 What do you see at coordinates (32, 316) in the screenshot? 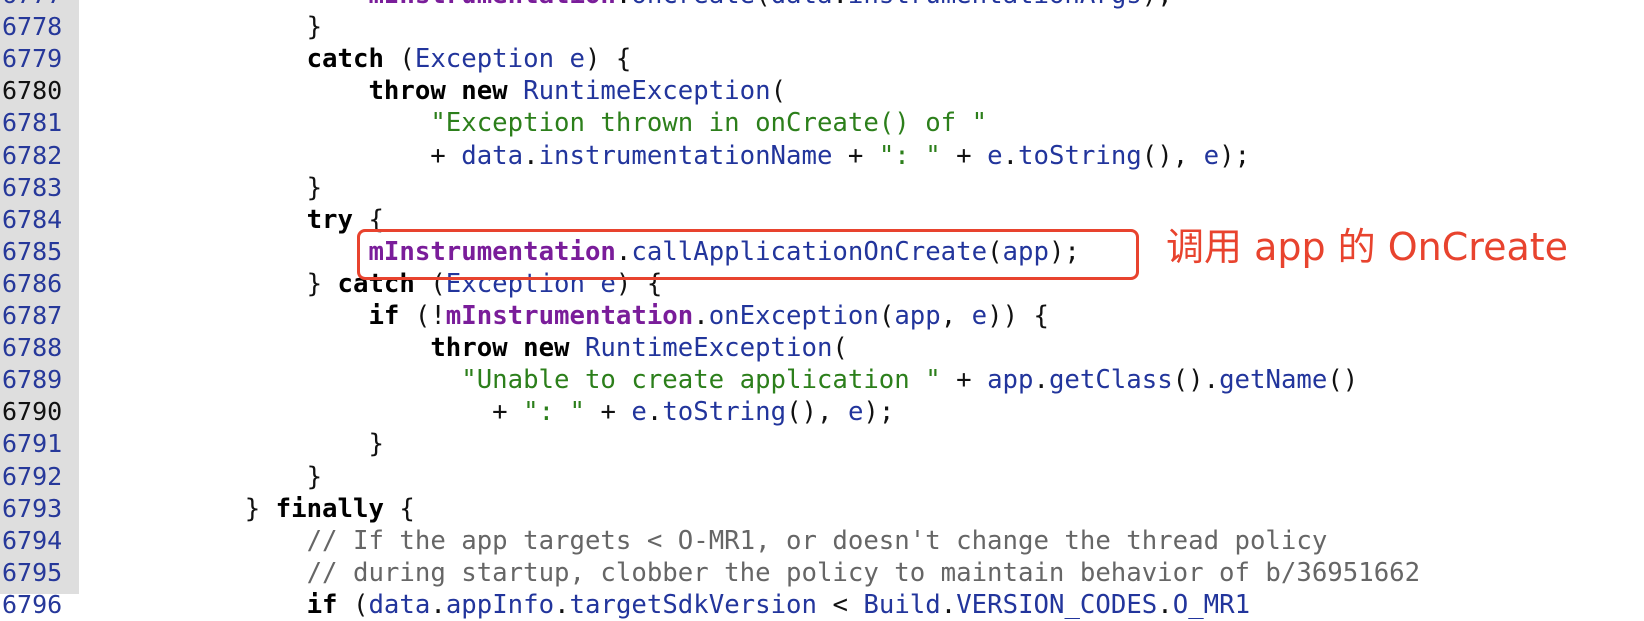
I see `line-number: 6787` at bounding box center [32, 316].